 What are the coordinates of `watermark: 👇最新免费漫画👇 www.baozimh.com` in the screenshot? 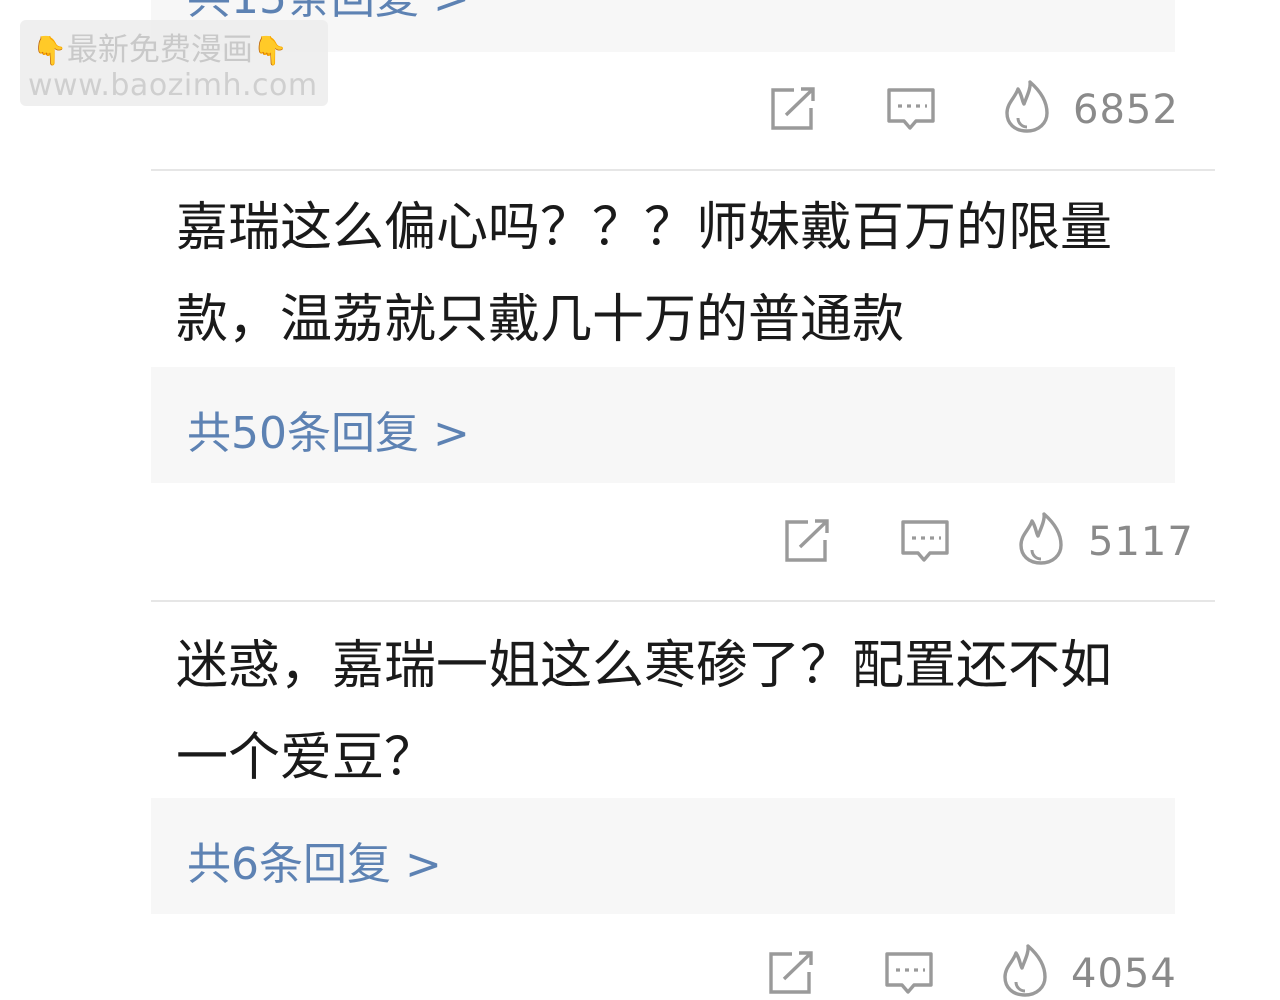 It's located at (174, 63).